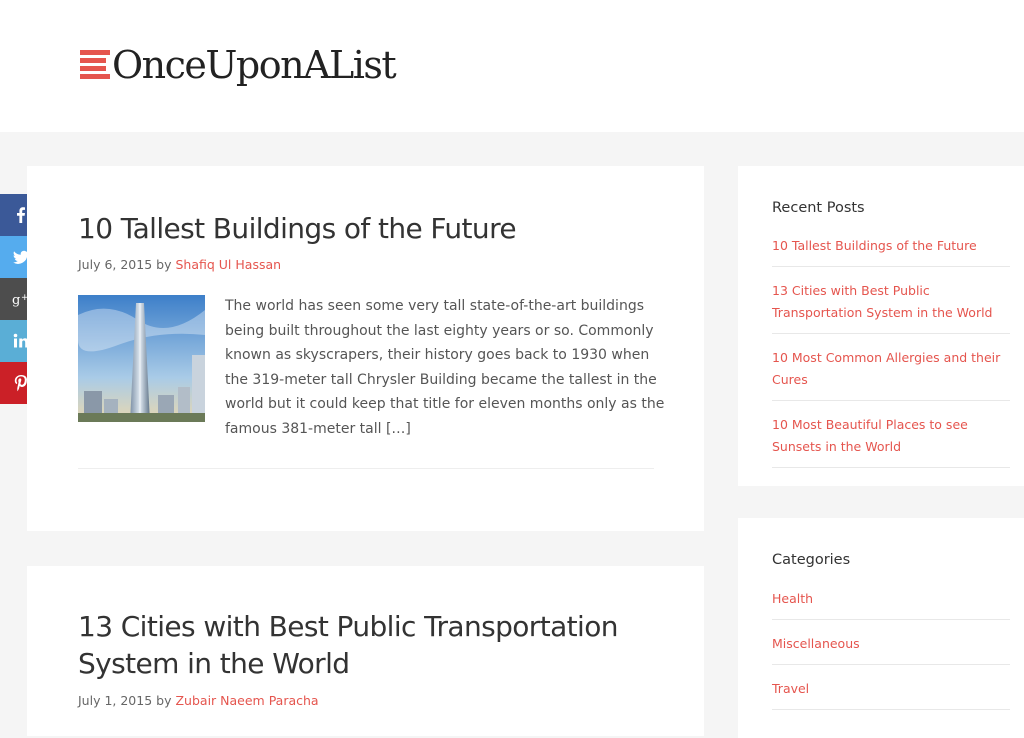 The width and height of the screenshot is (1024, 738). Describe the element at coordinates (891, 246) in the screenshot. I see `recent-post-link: 10 Tallest Buildings of the Future` at that location.